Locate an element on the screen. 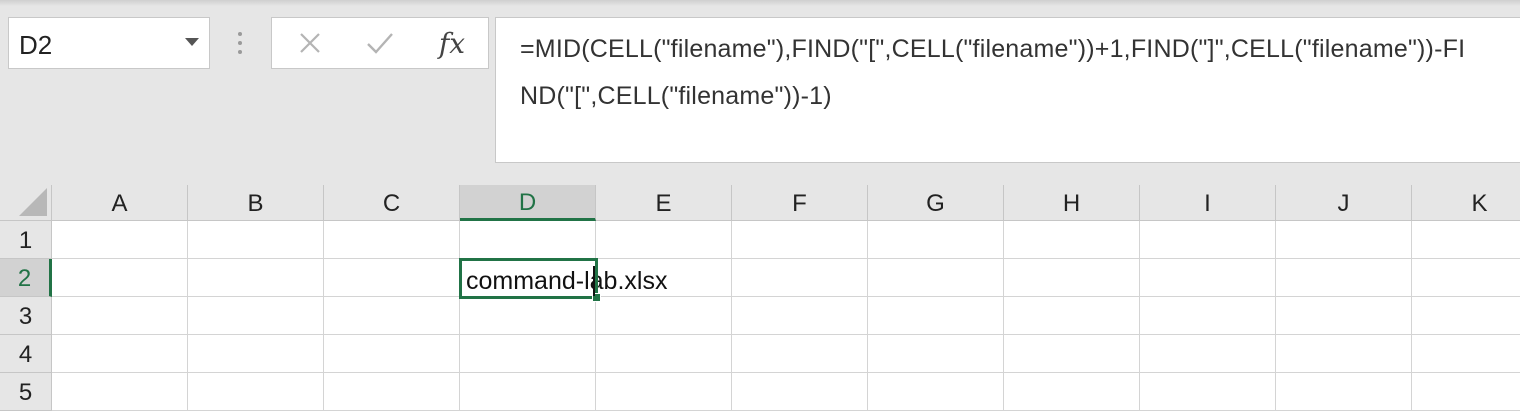  column-header-c: C is located at coordinates (392, 203).